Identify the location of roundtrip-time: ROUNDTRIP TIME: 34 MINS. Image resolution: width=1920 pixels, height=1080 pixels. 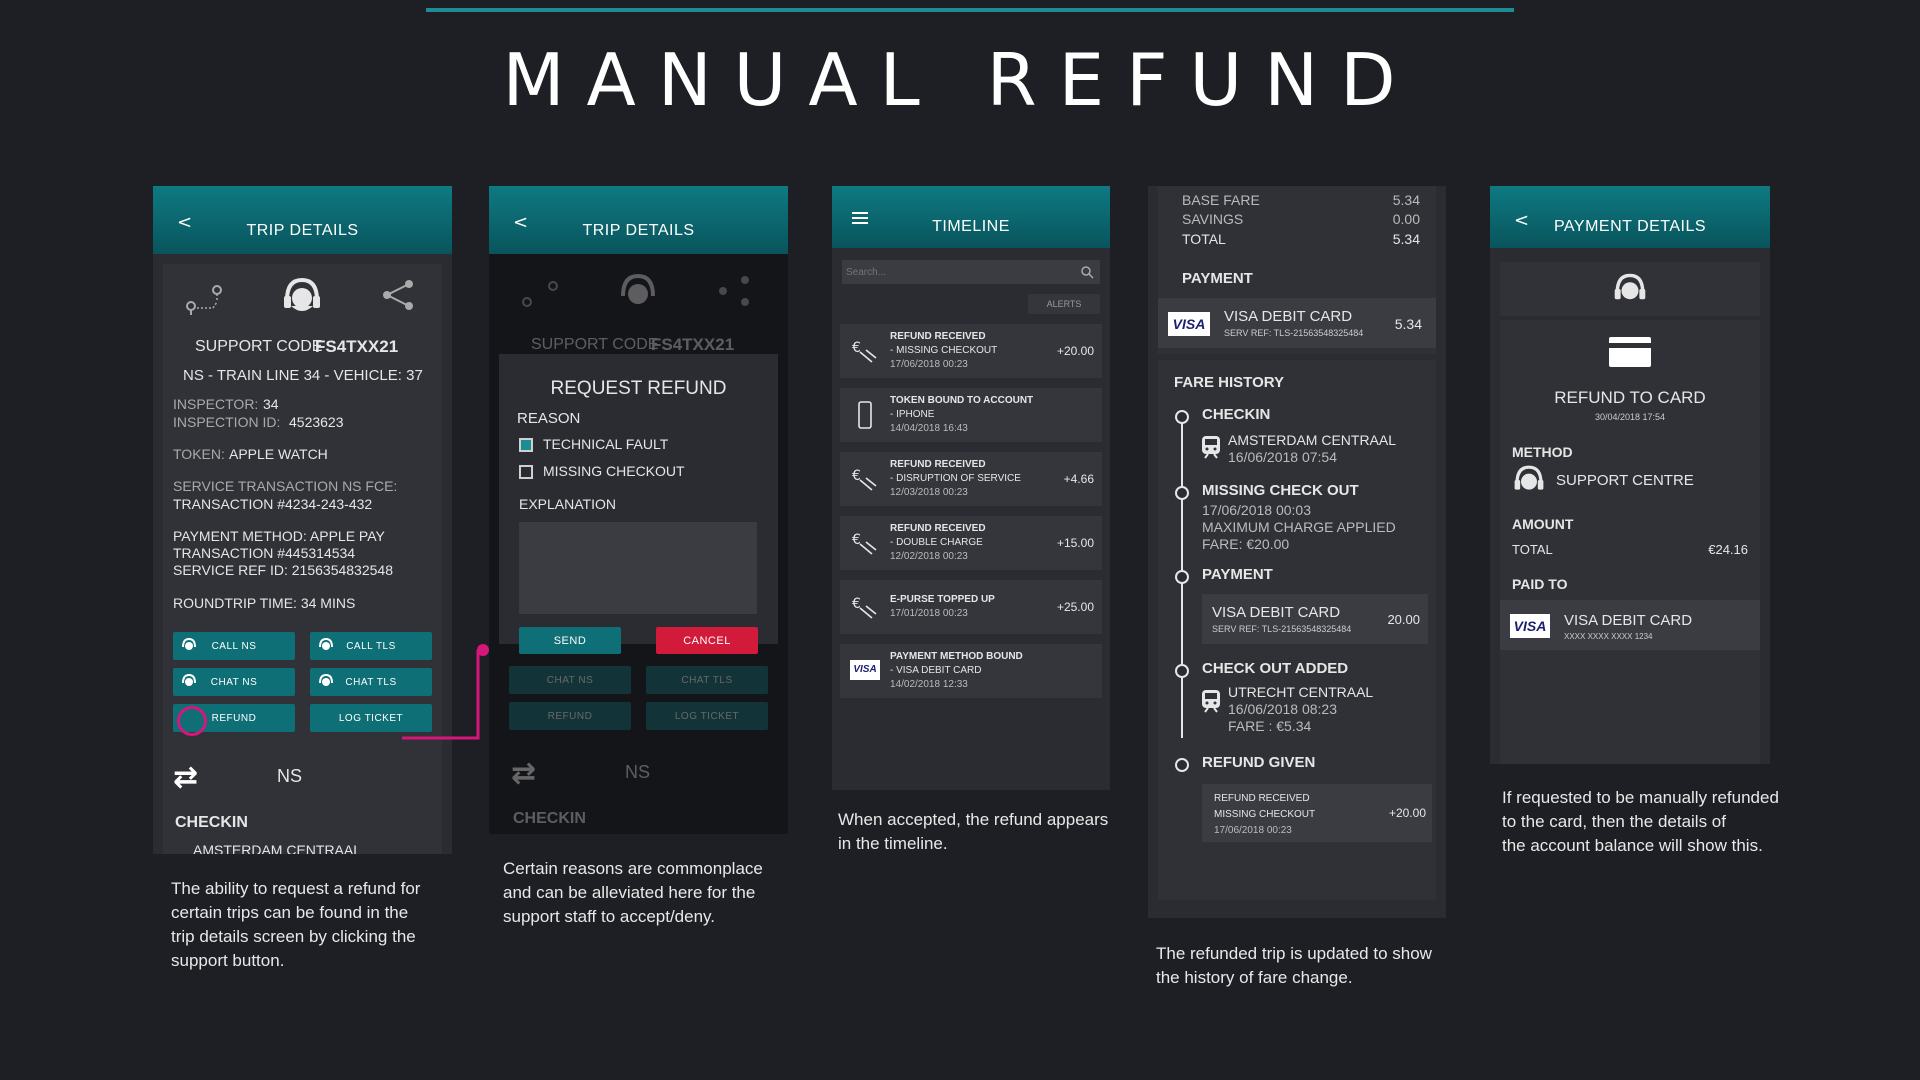
(264, 603).